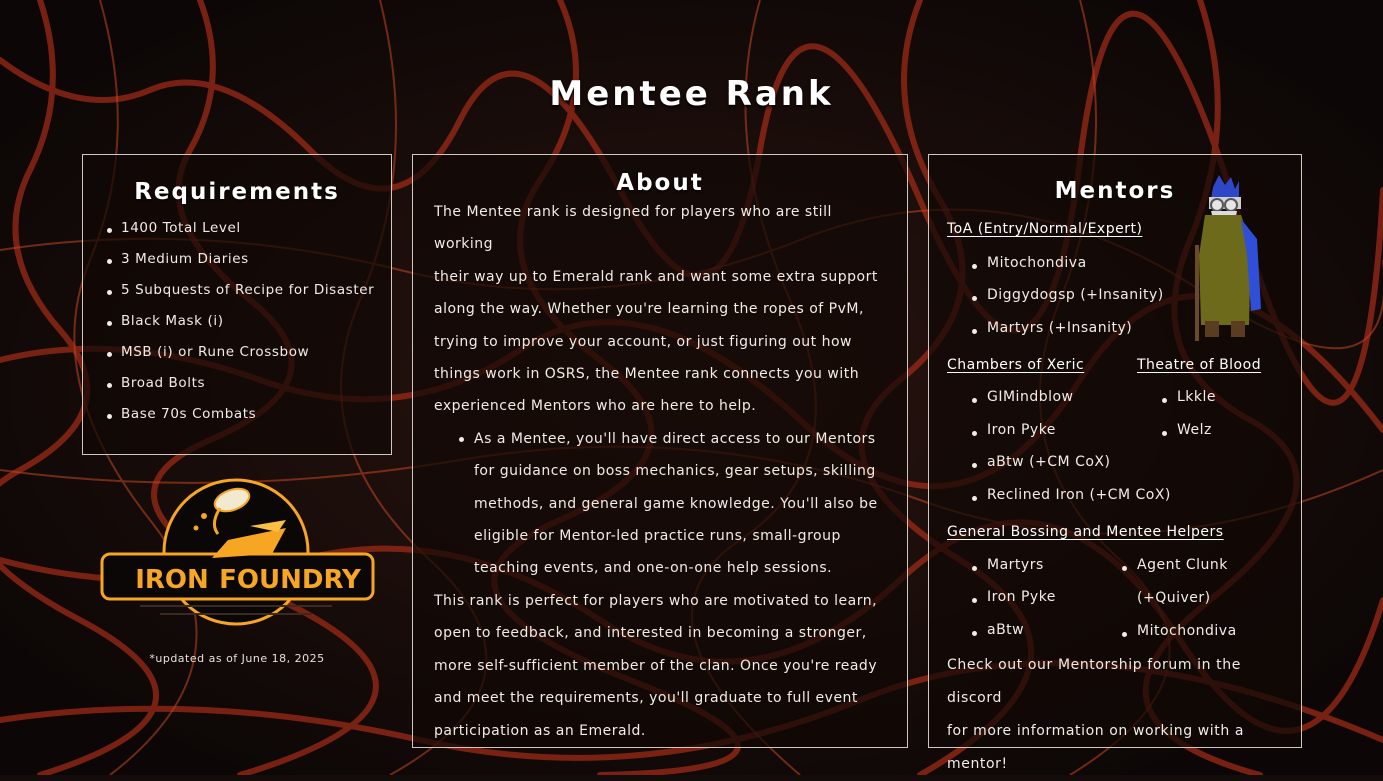 This screenshot has width=1383, height=781. Describe the element at coordinates (1068, 295) in the screenshot. I see `list-item: Diggydogsp (+Insanity)` at that location.